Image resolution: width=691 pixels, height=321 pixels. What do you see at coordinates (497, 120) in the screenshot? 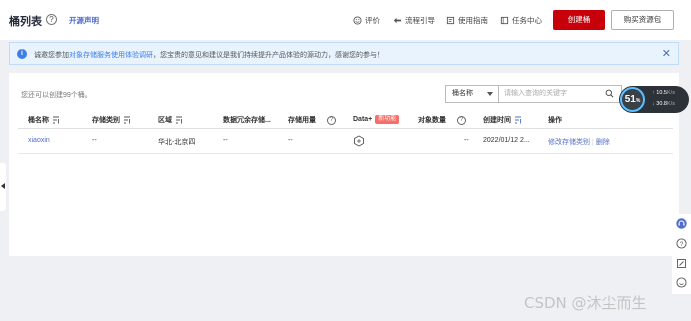
I see `col-created-label: 创建时间` at bounding box center [497, 120].